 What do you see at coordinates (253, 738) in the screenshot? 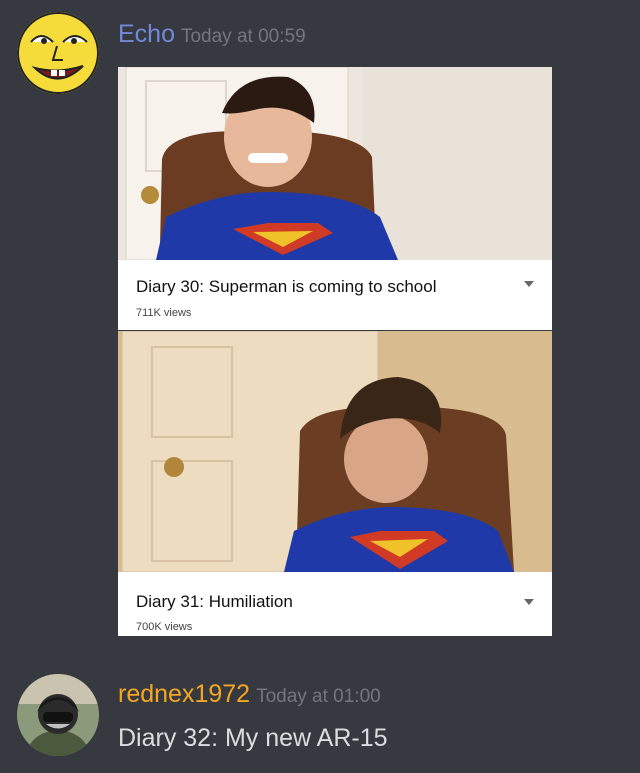
I see `message-text: Diary 32: My new AR-15` at bounding box center [253, 738].